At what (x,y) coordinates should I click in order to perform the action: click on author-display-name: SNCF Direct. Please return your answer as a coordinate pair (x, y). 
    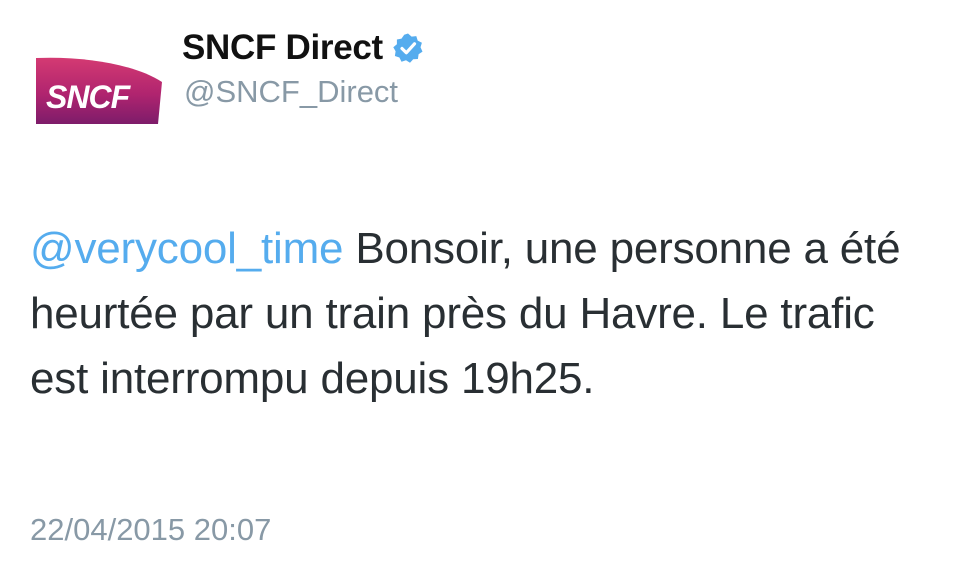
    Looking at the image, I should click on (282, 48).